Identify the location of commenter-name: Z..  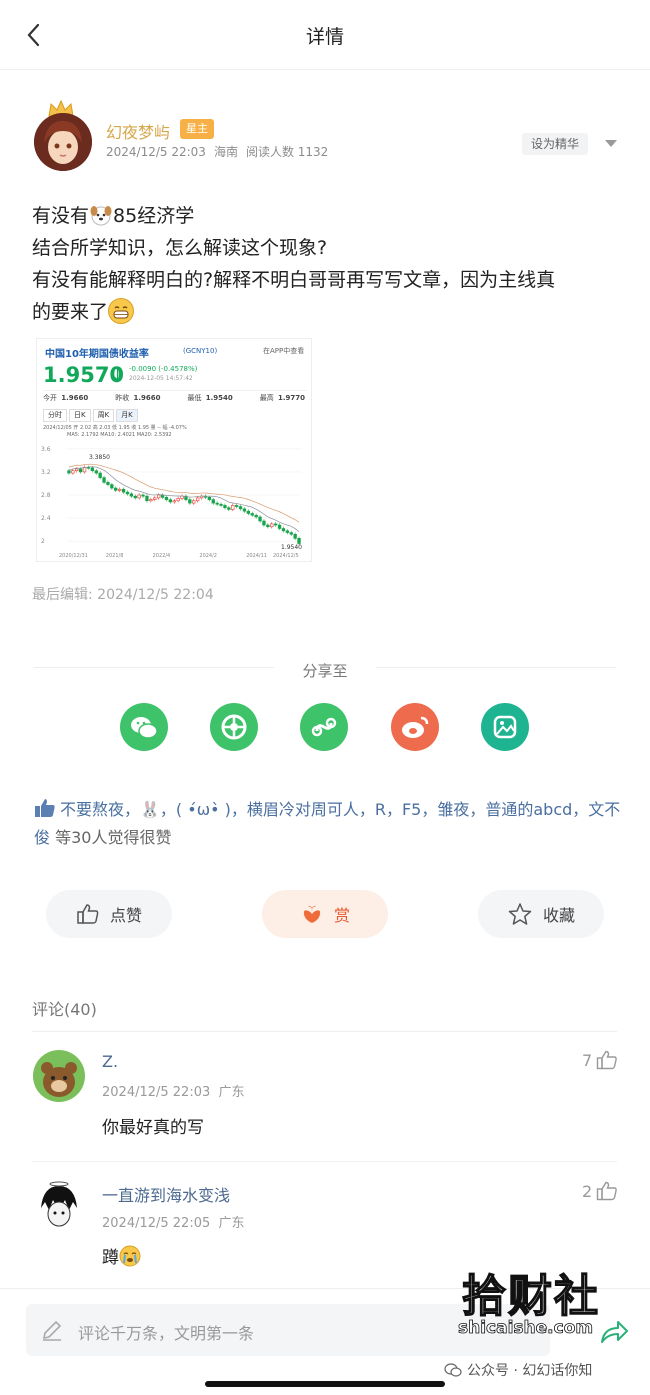
(110, 1061).